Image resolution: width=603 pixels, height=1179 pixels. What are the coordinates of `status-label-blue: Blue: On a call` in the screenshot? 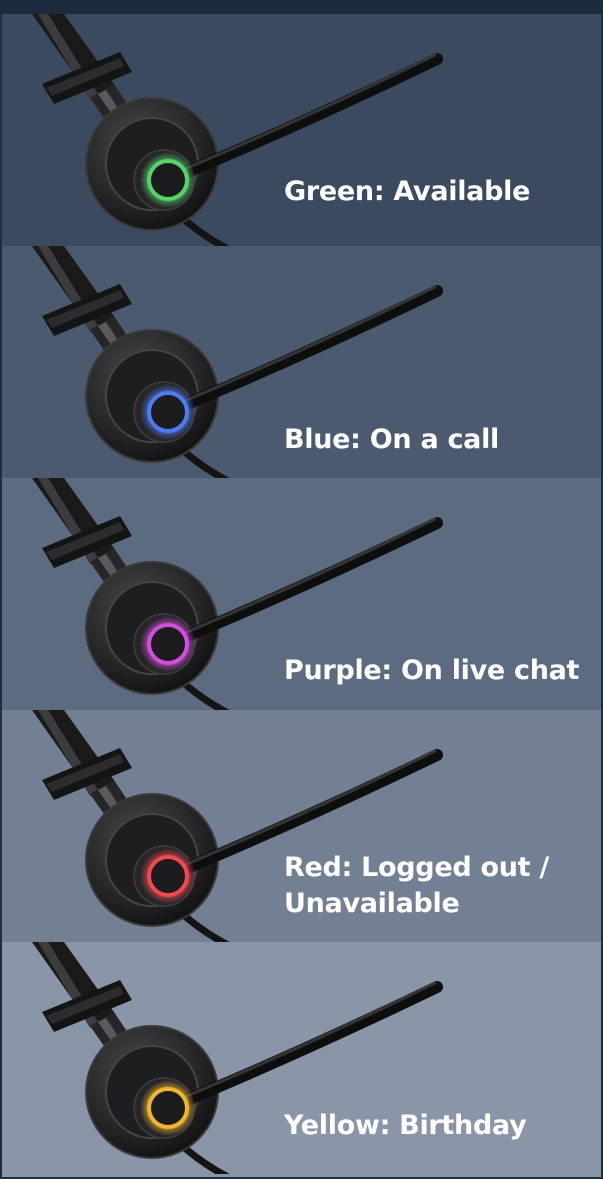 It's located at (391, 439).